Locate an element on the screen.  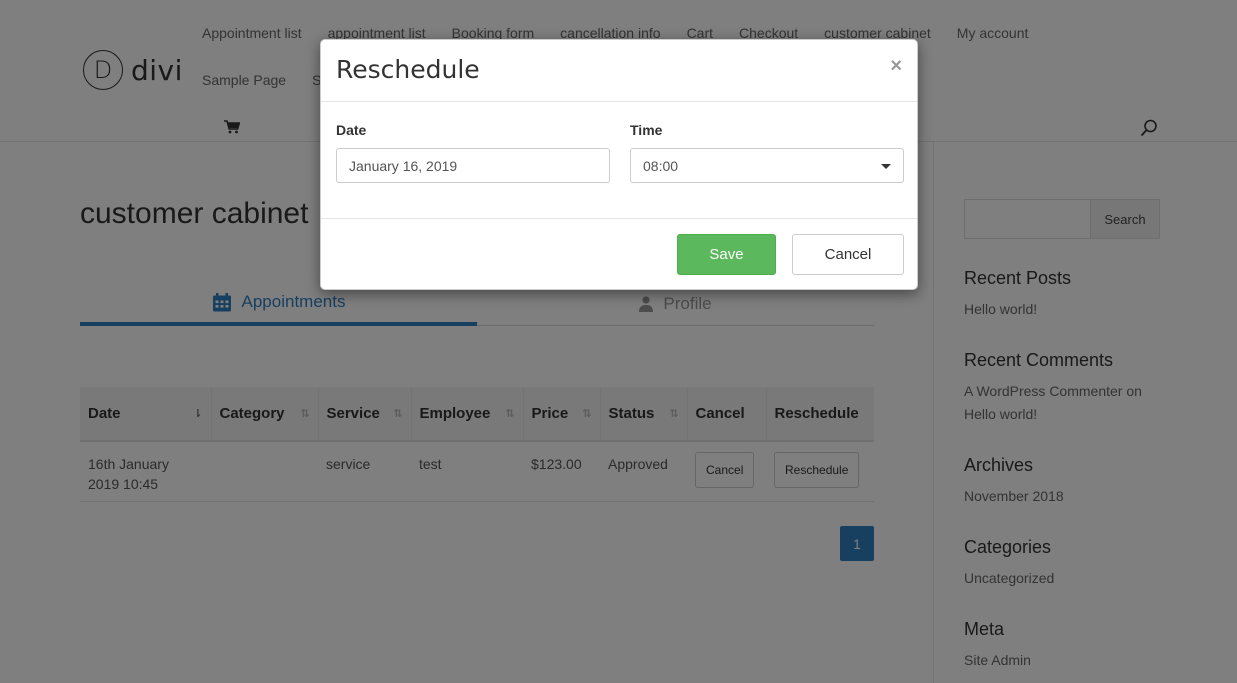
time-select-value: 08:00 is located at coordinates (661, 166).